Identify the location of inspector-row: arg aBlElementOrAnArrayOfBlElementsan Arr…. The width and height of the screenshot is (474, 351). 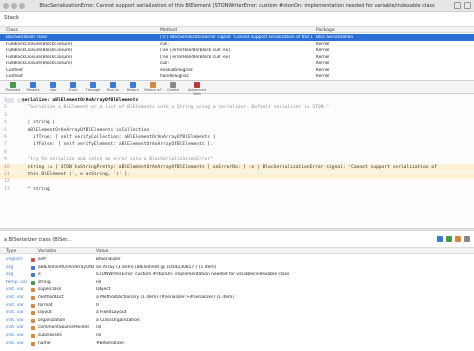
(237, 267).